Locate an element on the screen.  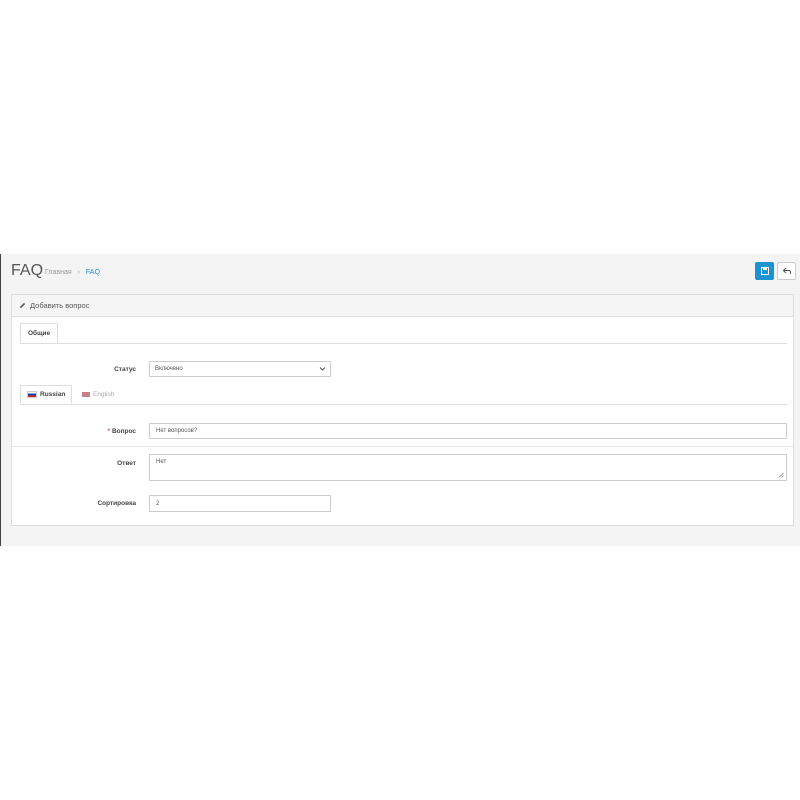
answer-textarea: Нет is located at coordinates (468, 467).